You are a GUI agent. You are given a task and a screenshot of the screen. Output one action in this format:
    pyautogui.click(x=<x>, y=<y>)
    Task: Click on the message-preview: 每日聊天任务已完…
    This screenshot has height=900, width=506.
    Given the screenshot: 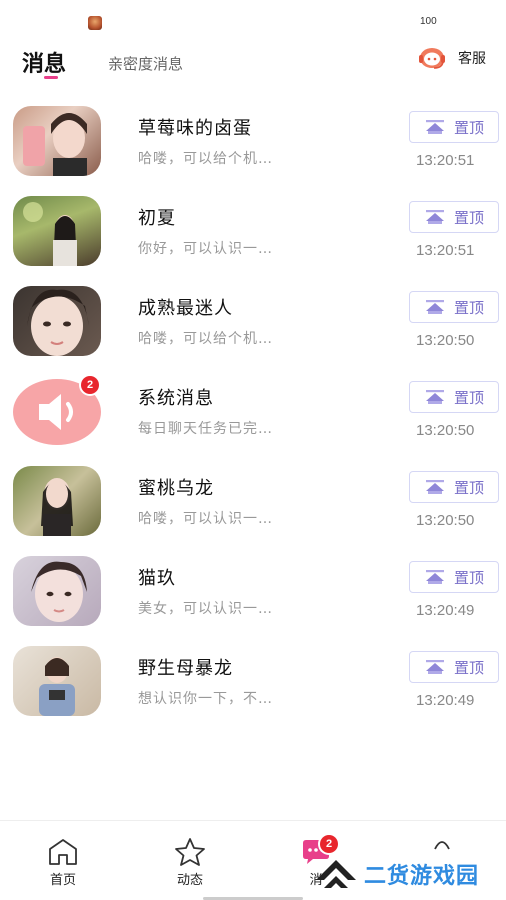 What is the action you would take?
    pyautogui.click(x=205, y=429)
    